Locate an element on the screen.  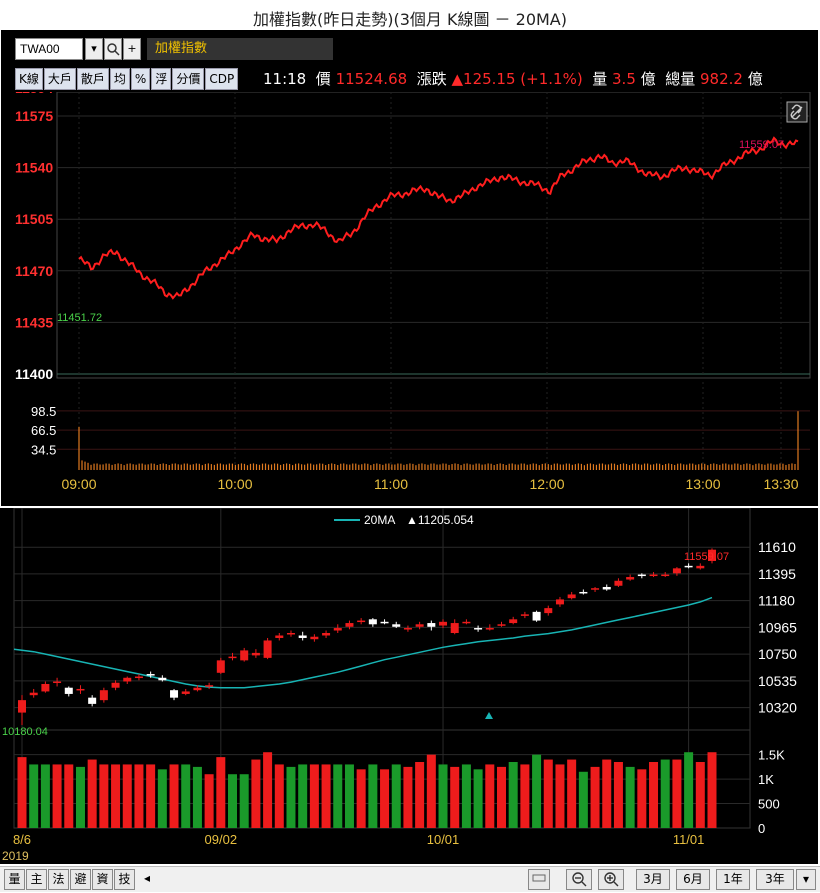
intraday-x-tick: 11:00 is located at coordinates (391, 484).